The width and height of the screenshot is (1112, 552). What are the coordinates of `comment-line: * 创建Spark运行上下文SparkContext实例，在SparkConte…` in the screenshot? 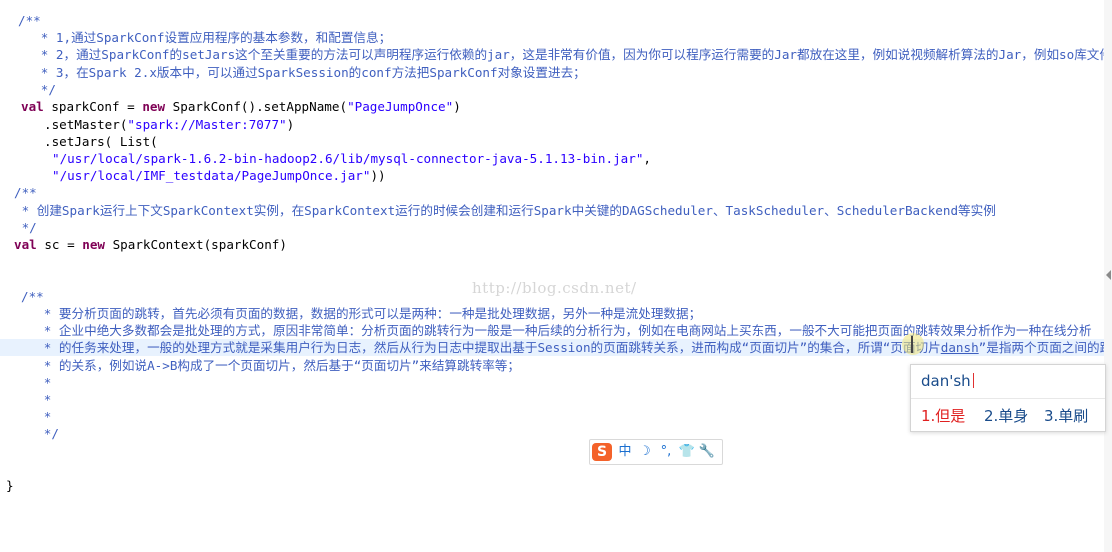 It's located at (505, 210).